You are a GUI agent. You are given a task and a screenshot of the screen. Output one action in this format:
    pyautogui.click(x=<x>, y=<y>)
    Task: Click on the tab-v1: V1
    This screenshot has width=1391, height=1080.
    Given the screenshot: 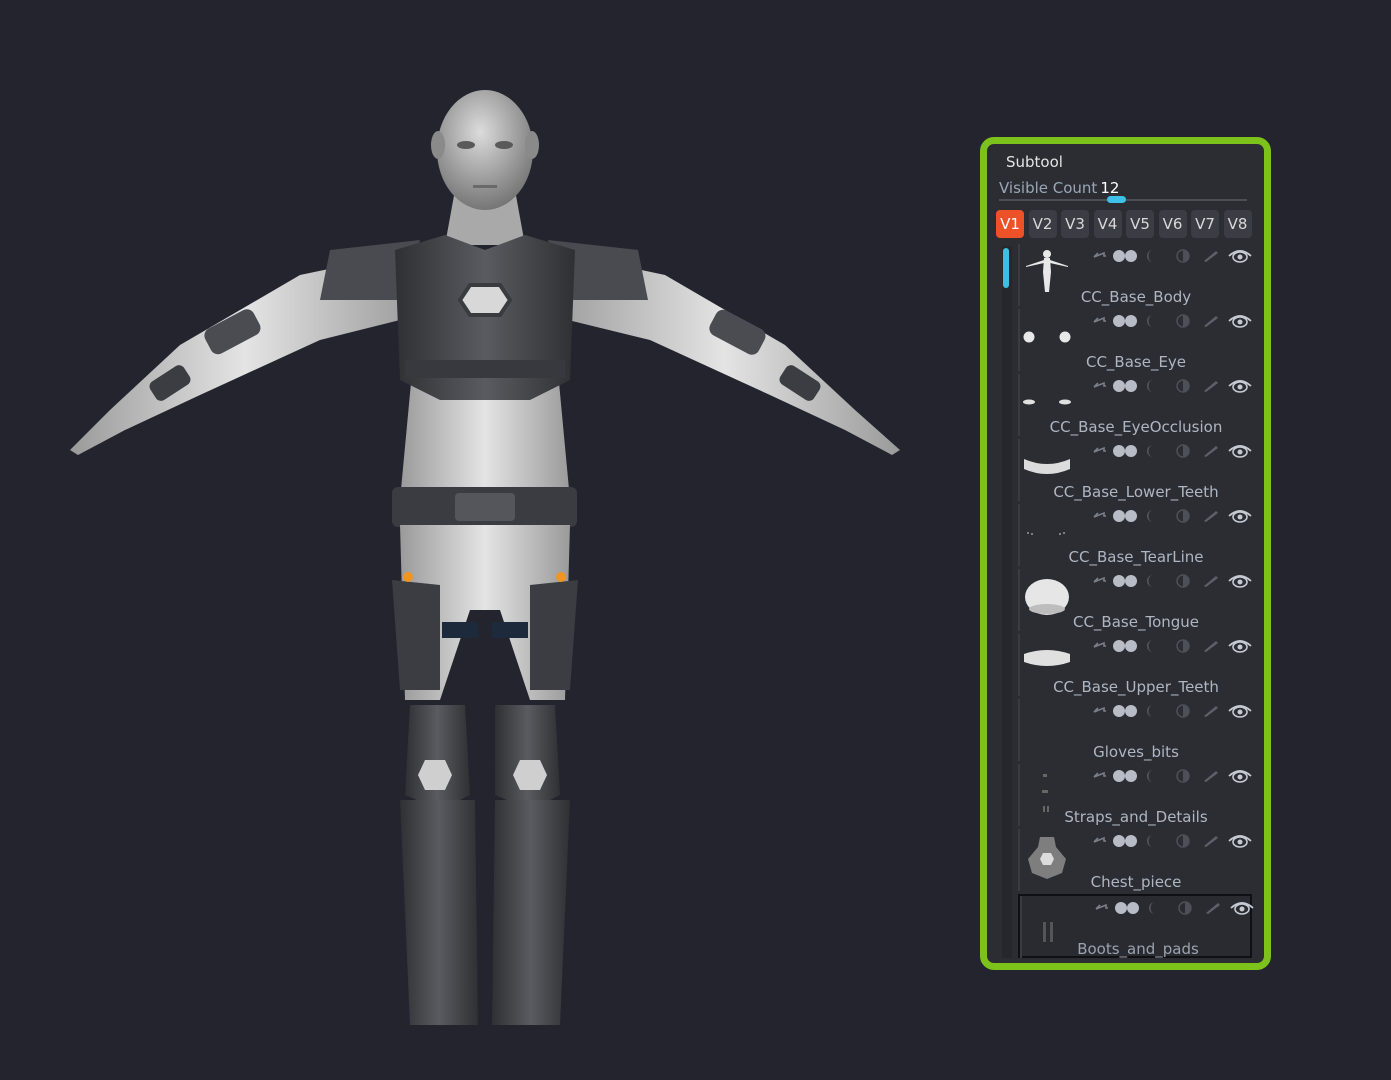 What is the action you would take?
    pyautogui.click(x=1010, y=224)
    